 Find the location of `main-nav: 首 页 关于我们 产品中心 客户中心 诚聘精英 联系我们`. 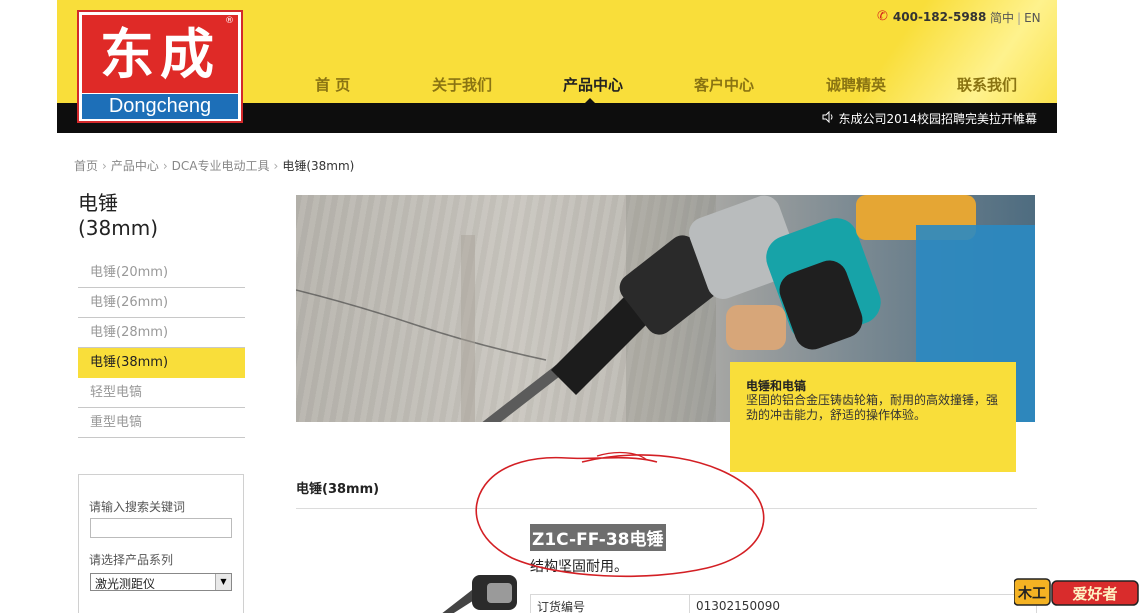

main-nav: 首 页 关于我们 产品中心 客户中心 诚聘精英 联系我们 is located at coordinates (667, 88).